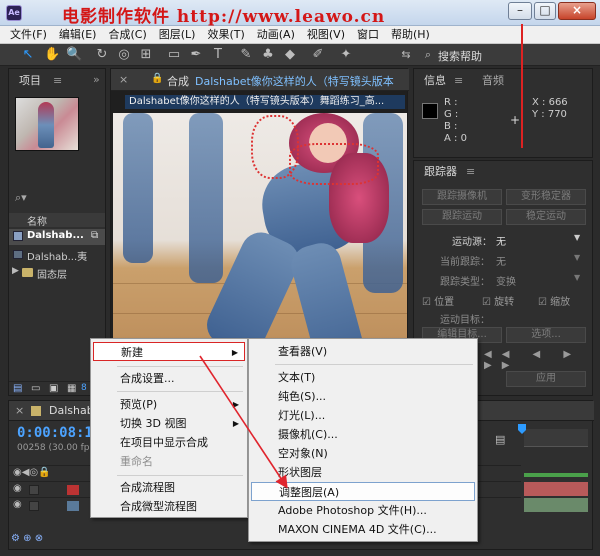  Describe the element at coordinates (440, 172) in the screenshot. I see `tracker-tab: 跟踪器` at that location.